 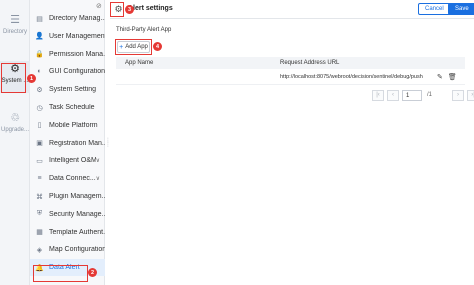 I want to click on template-icon: ▦, so click(x=39, y=233).